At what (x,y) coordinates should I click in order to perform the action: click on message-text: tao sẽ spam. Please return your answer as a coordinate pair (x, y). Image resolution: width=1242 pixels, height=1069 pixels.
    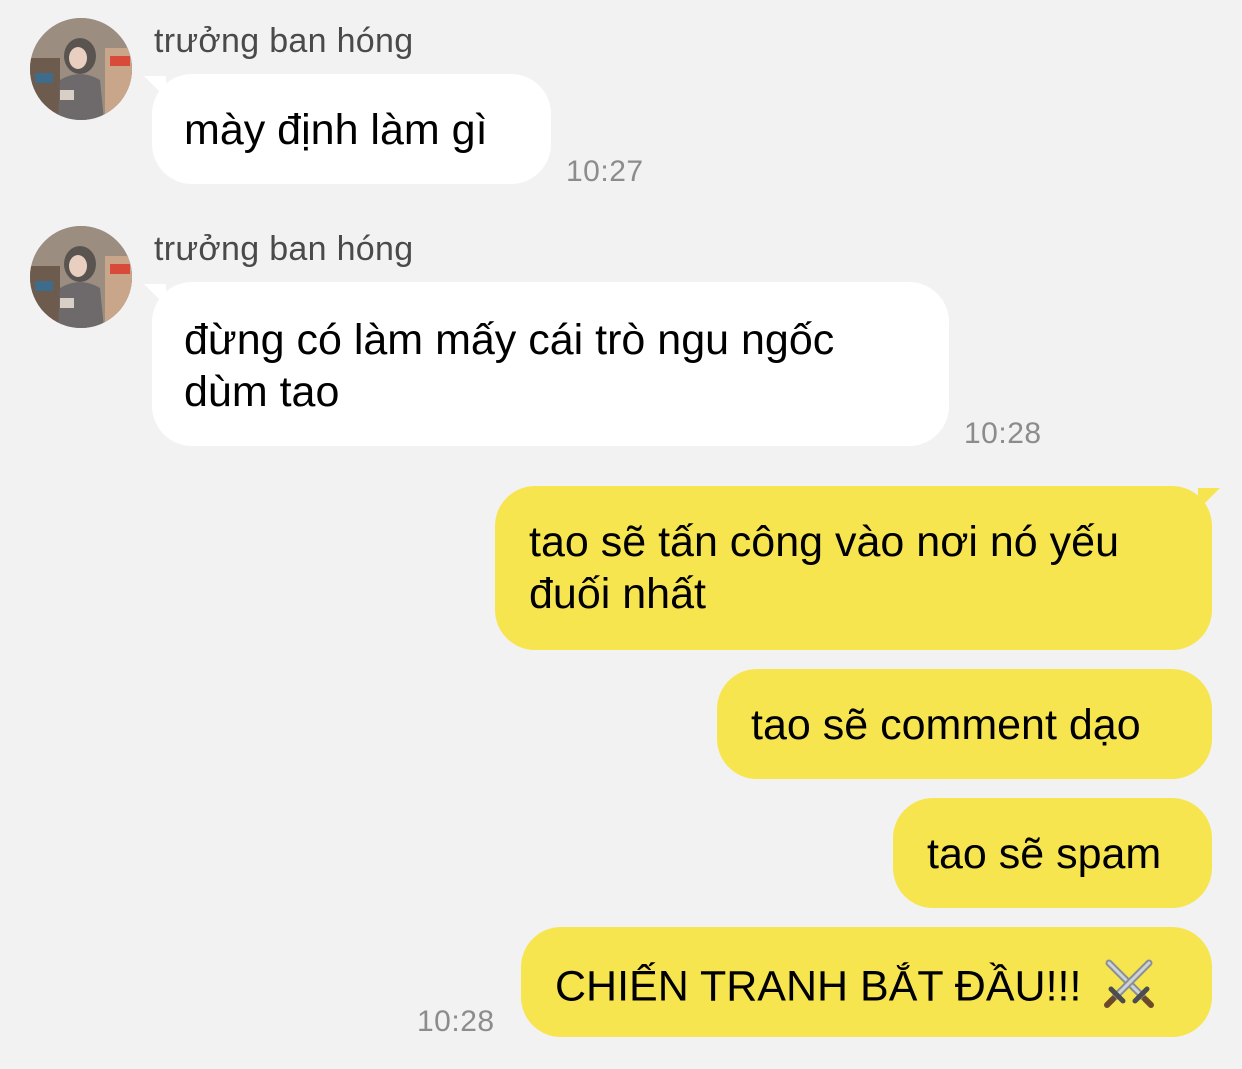
    Looking at the image, I should click on (1044, 854).